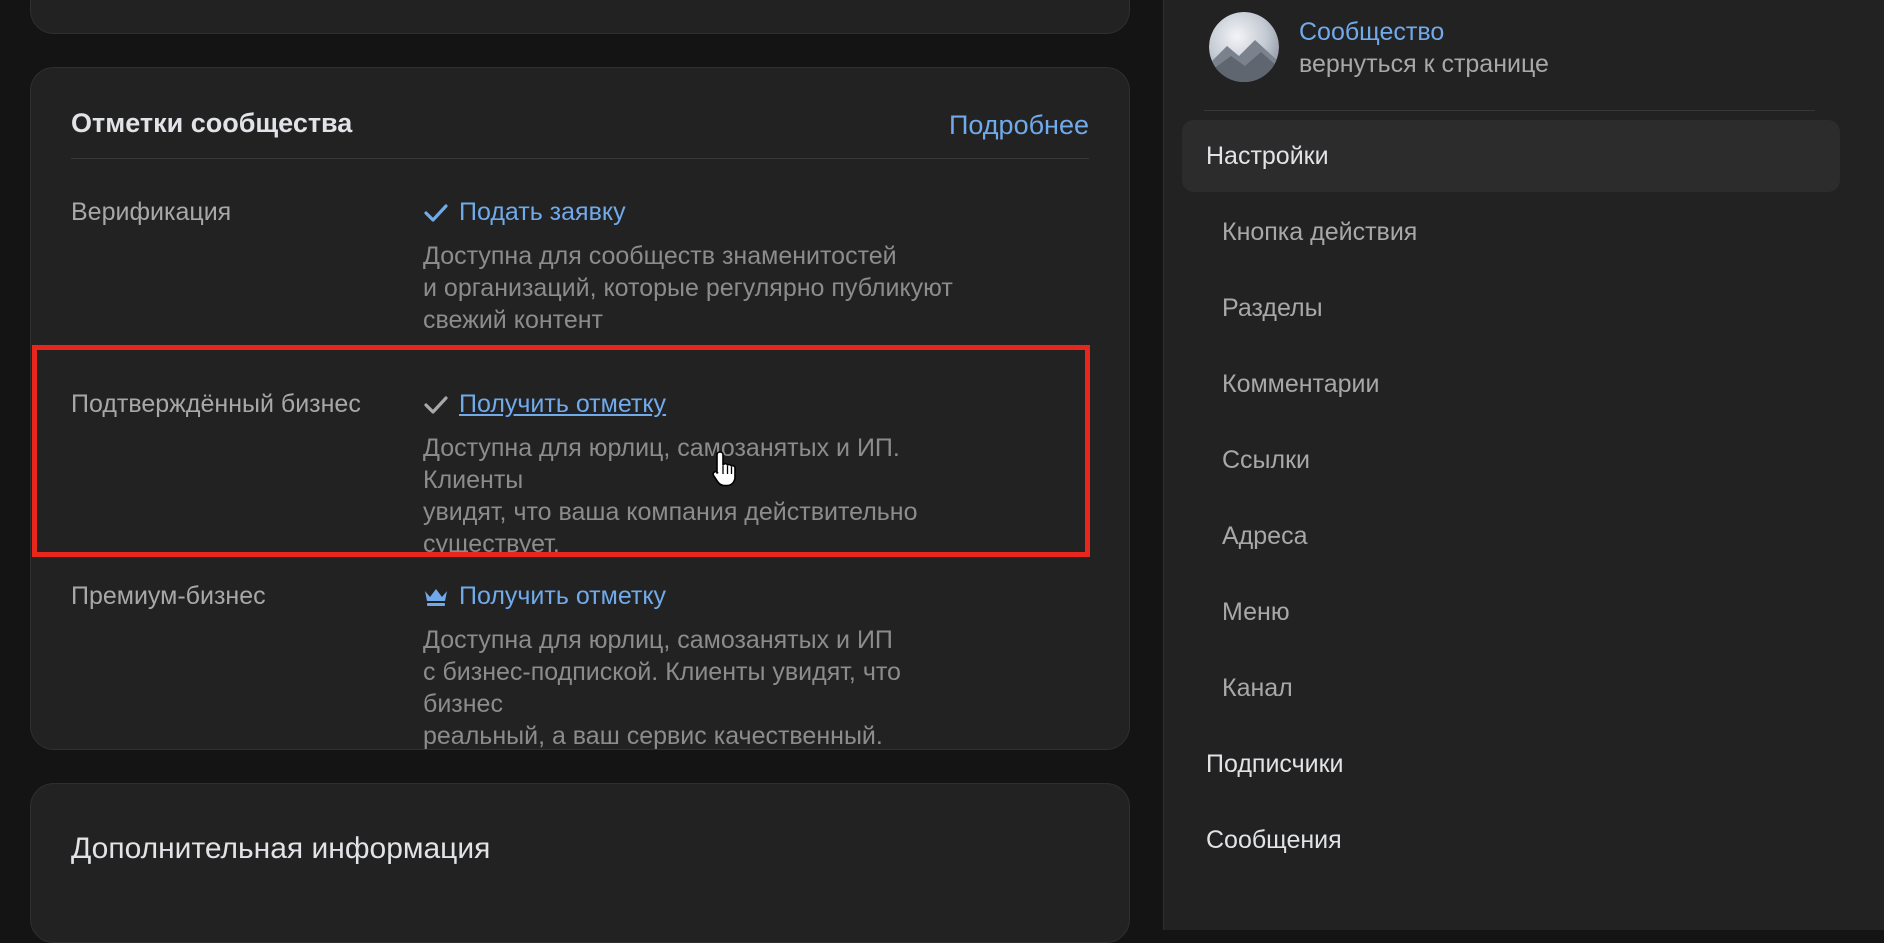 The image size is (1884, 943). Describe the element at coordinates (1272, 307) in the screenshot. I see `sidebar-item-label: Разделы` at that location.